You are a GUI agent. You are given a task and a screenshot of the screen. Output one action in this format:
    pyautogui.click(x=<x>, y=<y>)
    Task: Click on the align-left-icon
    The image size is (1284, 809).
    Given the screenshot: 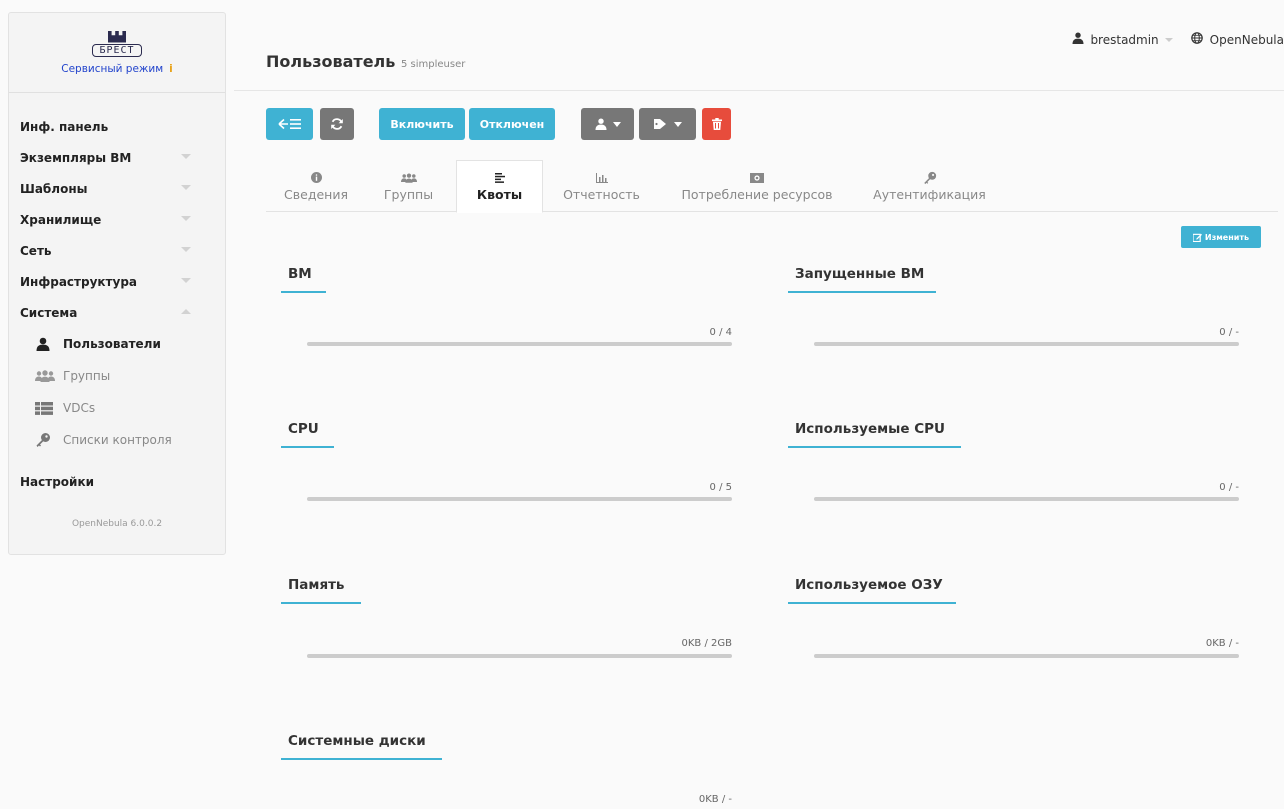 What is the action you would take?
    pyautogui.click(x=499, y=178)
    